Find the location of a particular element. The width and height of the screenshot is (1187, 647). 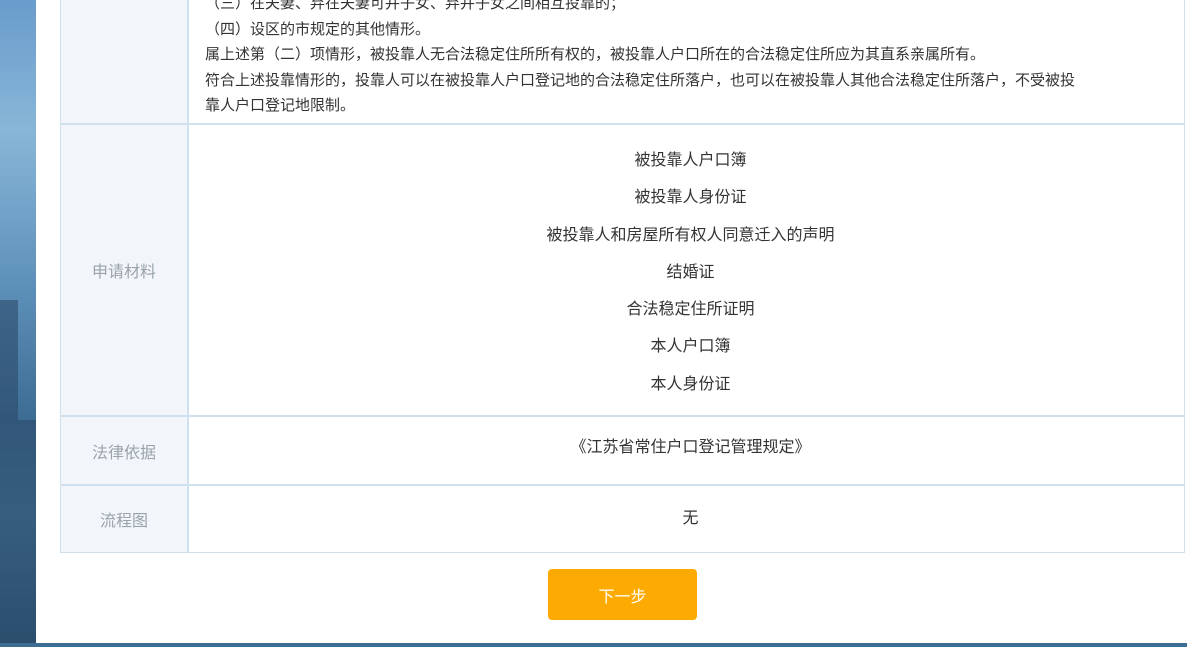

conditions-label-cell is located at coordinates (125, 61).